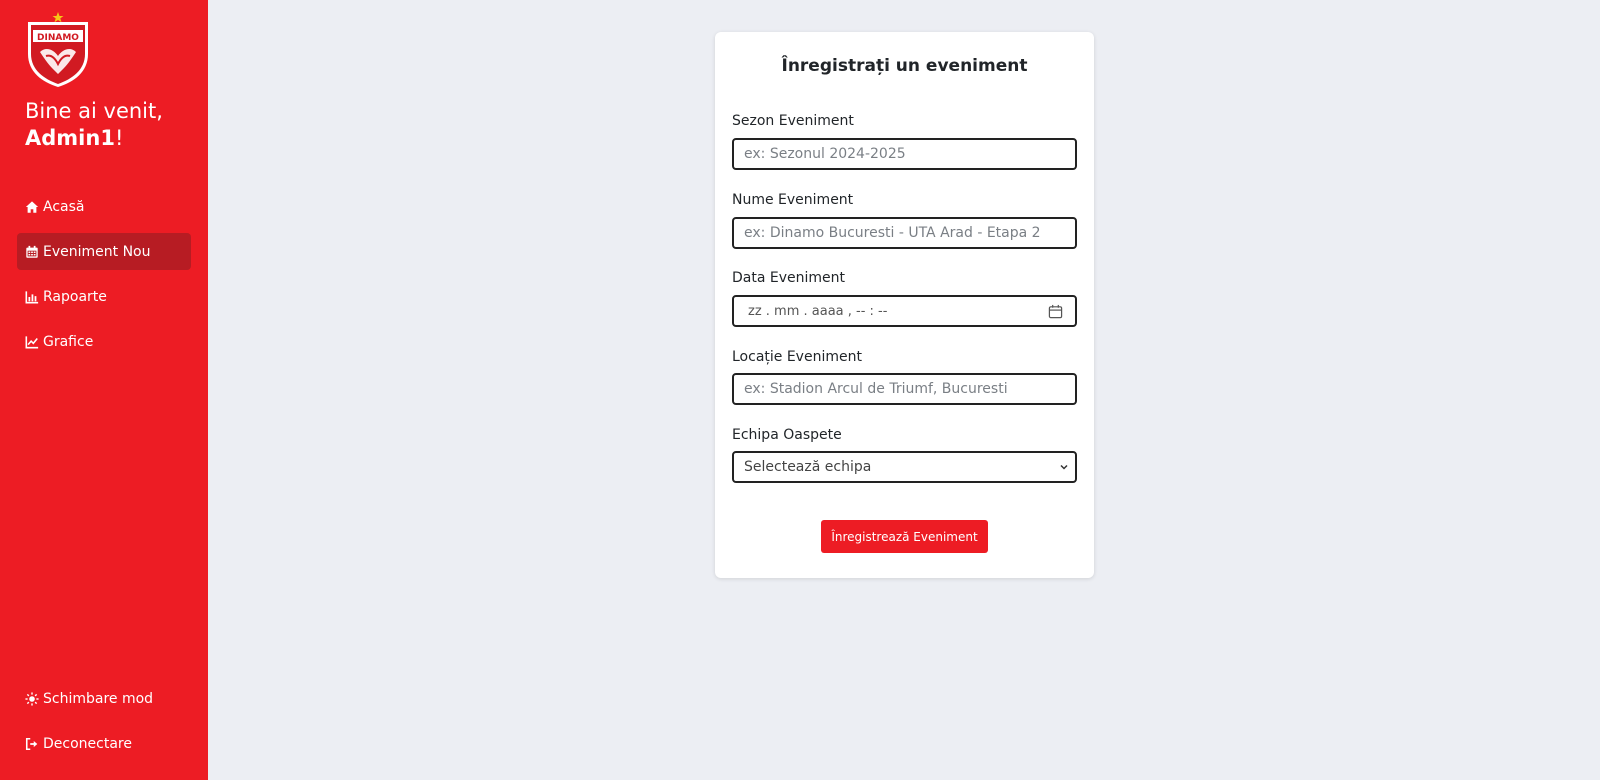 Image resolution: width=1600 pixels, height=780 pixels. I want to click on sun-icon, so click(32, 698).